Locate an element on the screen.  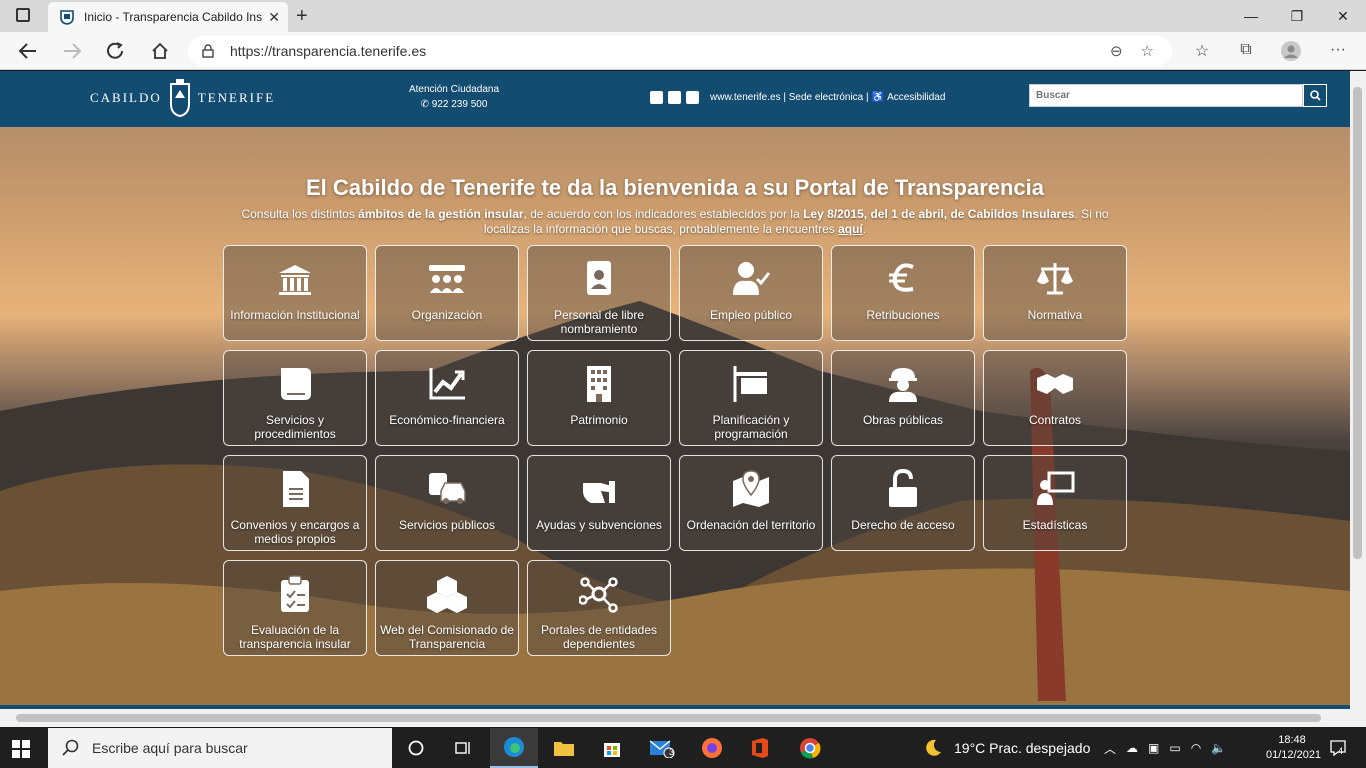
vertical-scrollbar is located at coordinates (1358, 390).